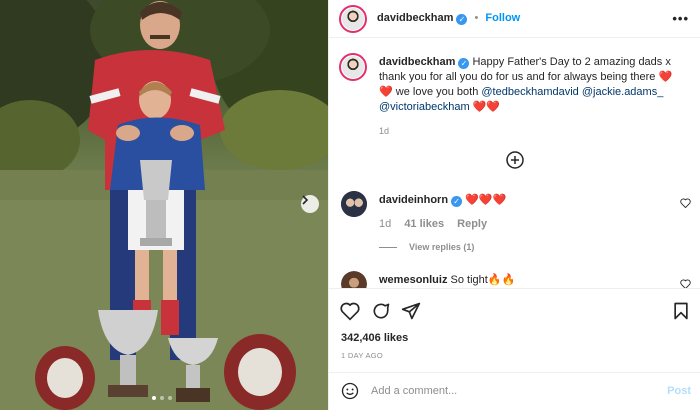 Image resolution: width=700 pixels, height=410 pixels. I want to click on view-replies-button: View replies (1), so click(426, 247).